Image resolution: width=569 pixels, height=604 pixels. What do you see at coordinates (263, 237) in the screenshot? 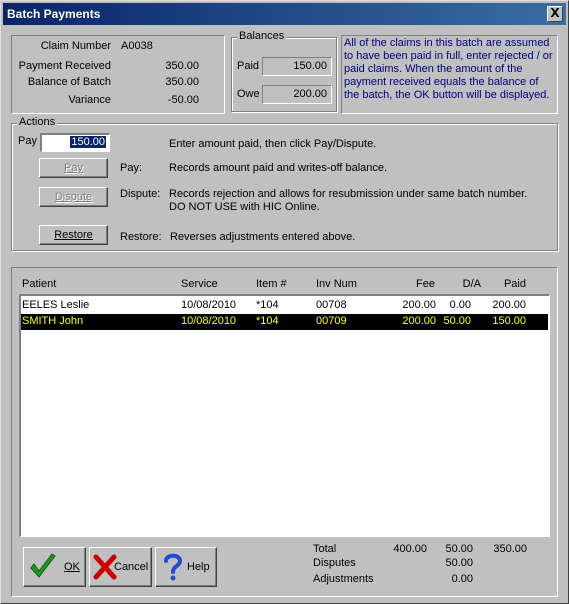
I see `restore-desc: Reverses adjustments entered above.` at bounding box center [263, 237].